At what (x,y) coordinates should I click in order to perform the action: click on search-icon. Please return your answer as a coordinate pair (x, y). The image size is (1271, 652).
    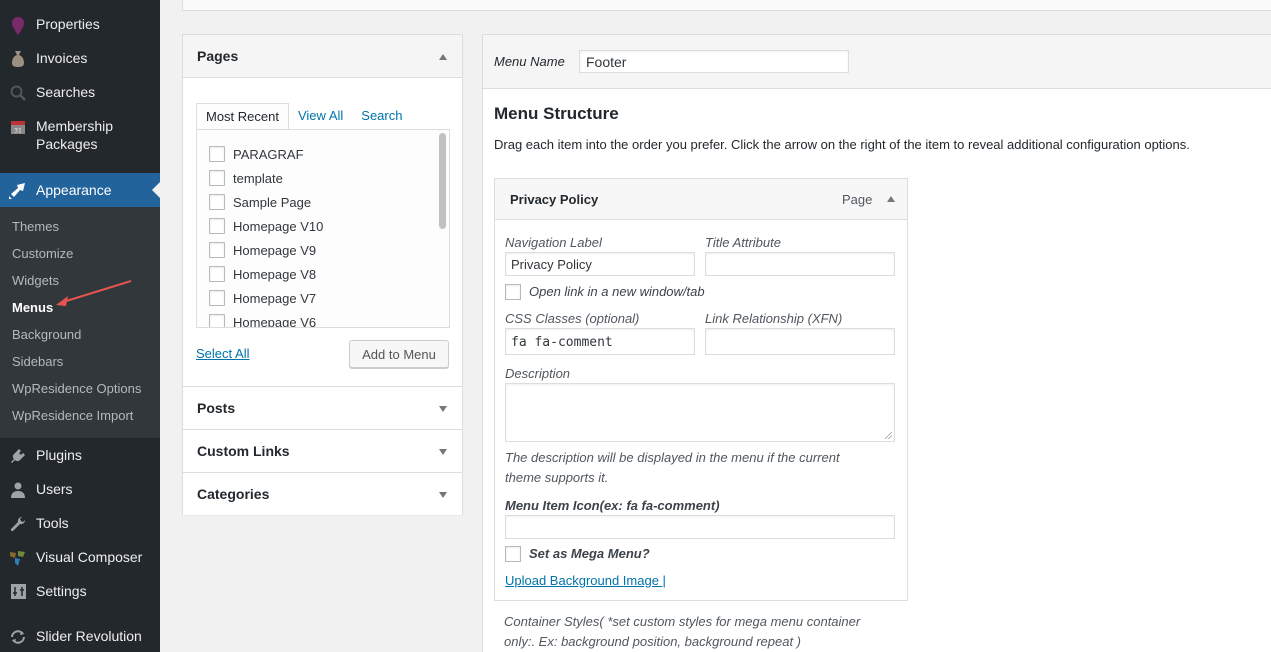
    Looking at the image, I should click on (18, 92).